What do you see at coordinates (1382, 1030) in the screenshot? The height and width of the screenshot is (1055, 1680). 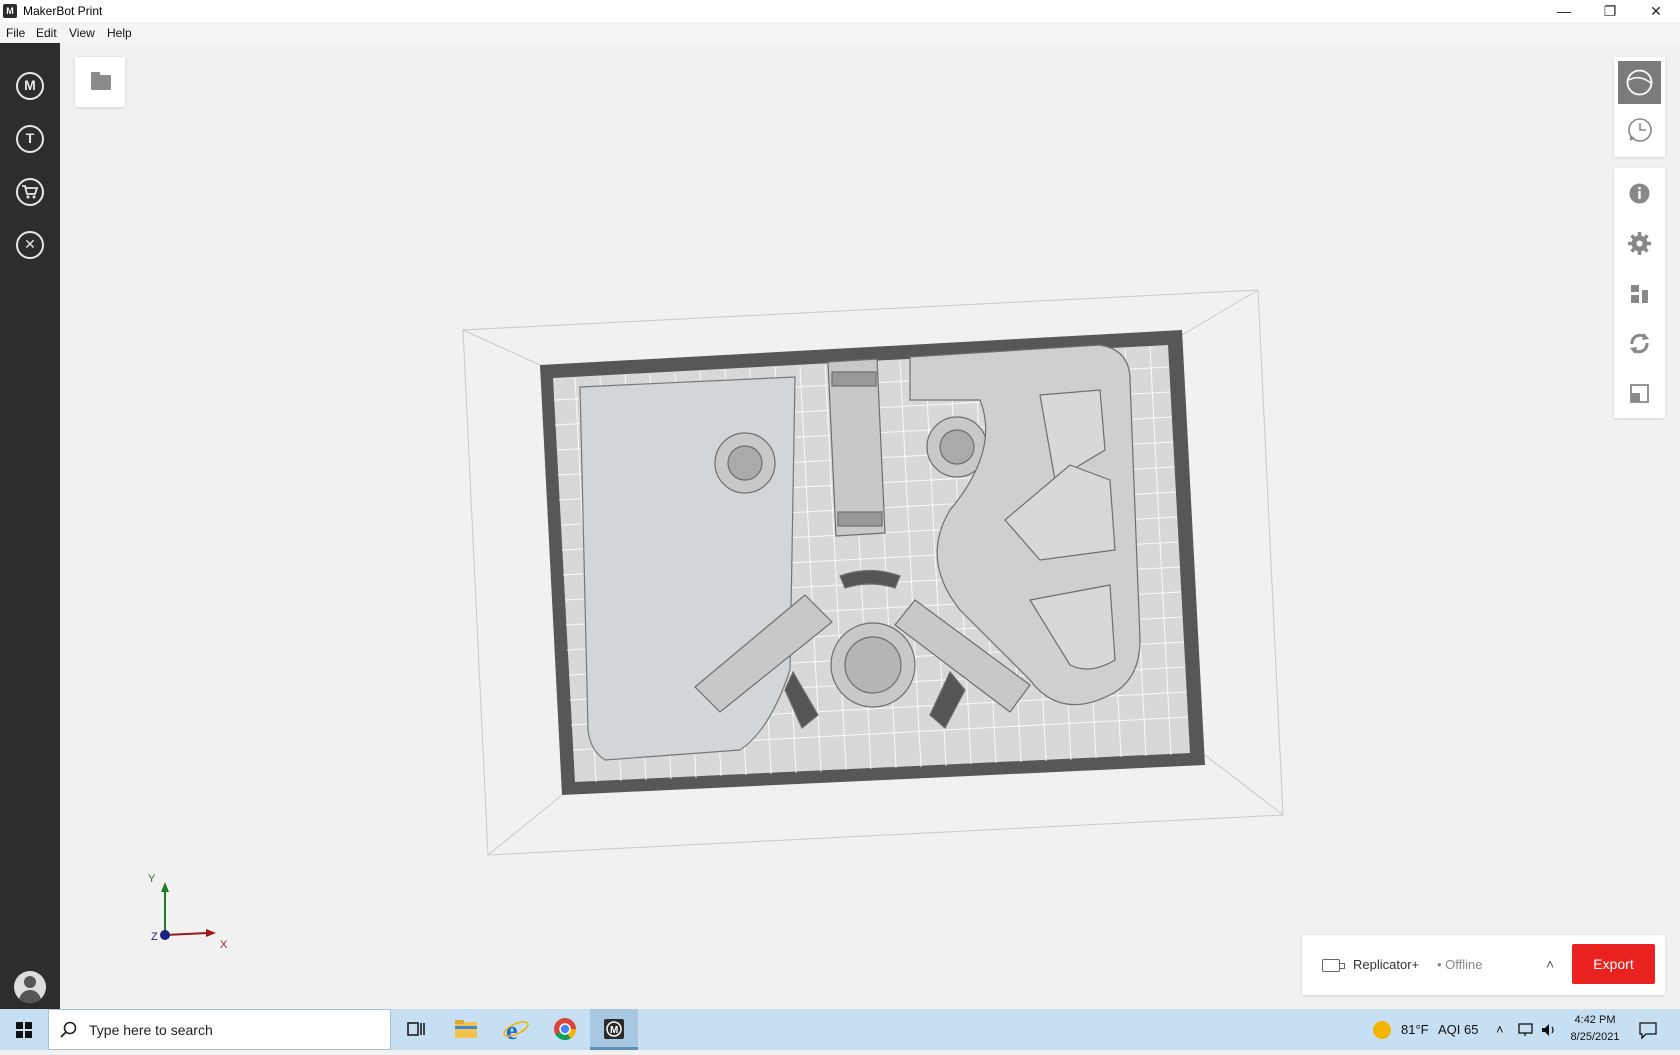 I see `weather-sun-icon` at bounding box center [1382, 1030].